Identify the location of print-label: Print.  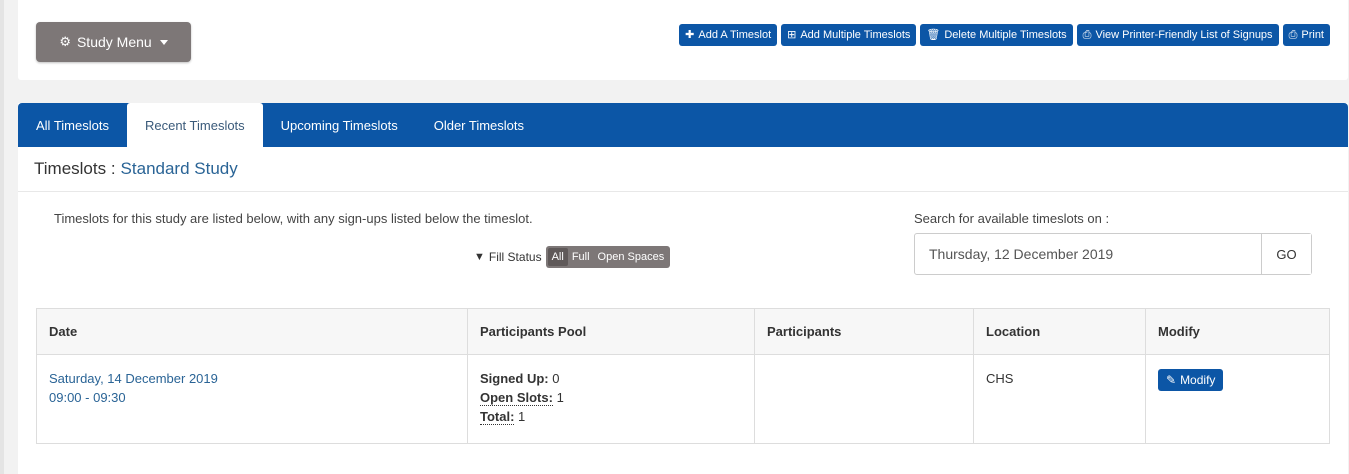
(1312, 35).